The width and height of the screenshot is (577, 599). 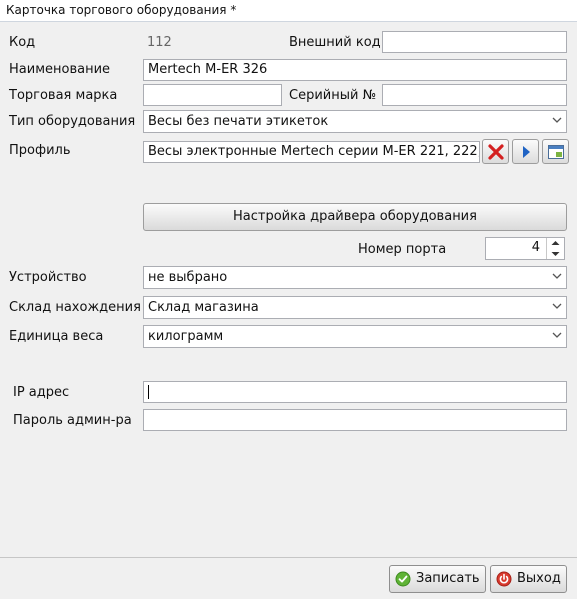 I want to click on exit-button: Выход, so click(x=528, y=579).